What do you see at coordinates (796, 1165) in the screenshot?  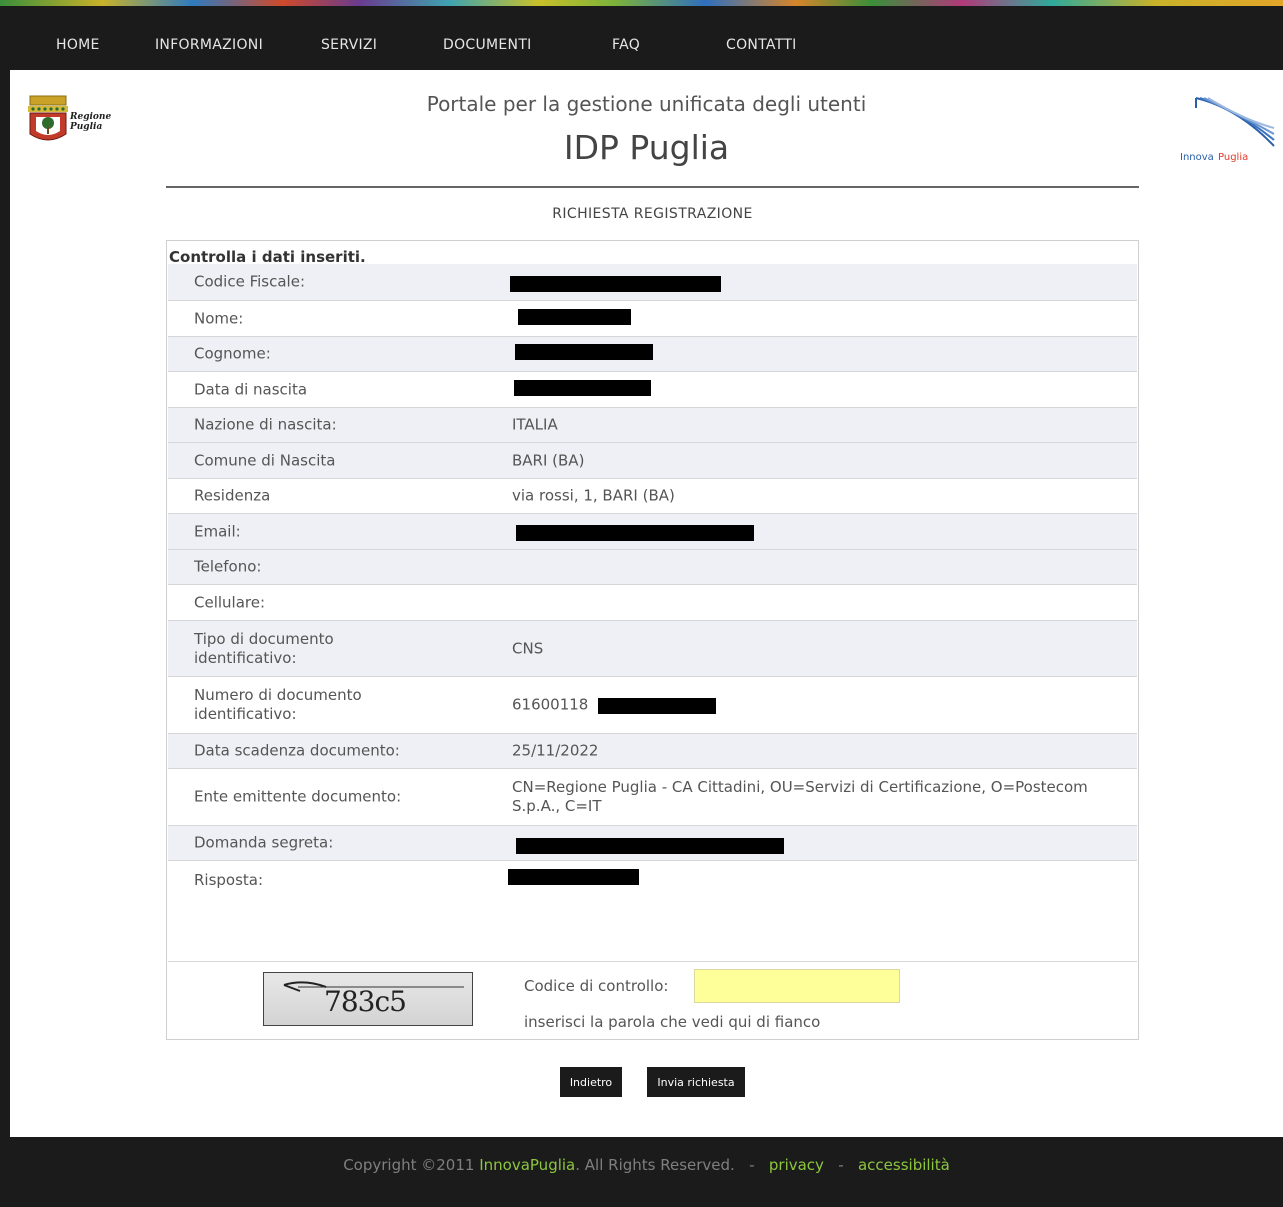 I see `privacy-link: privacy` at bounding box center [796, 1165].